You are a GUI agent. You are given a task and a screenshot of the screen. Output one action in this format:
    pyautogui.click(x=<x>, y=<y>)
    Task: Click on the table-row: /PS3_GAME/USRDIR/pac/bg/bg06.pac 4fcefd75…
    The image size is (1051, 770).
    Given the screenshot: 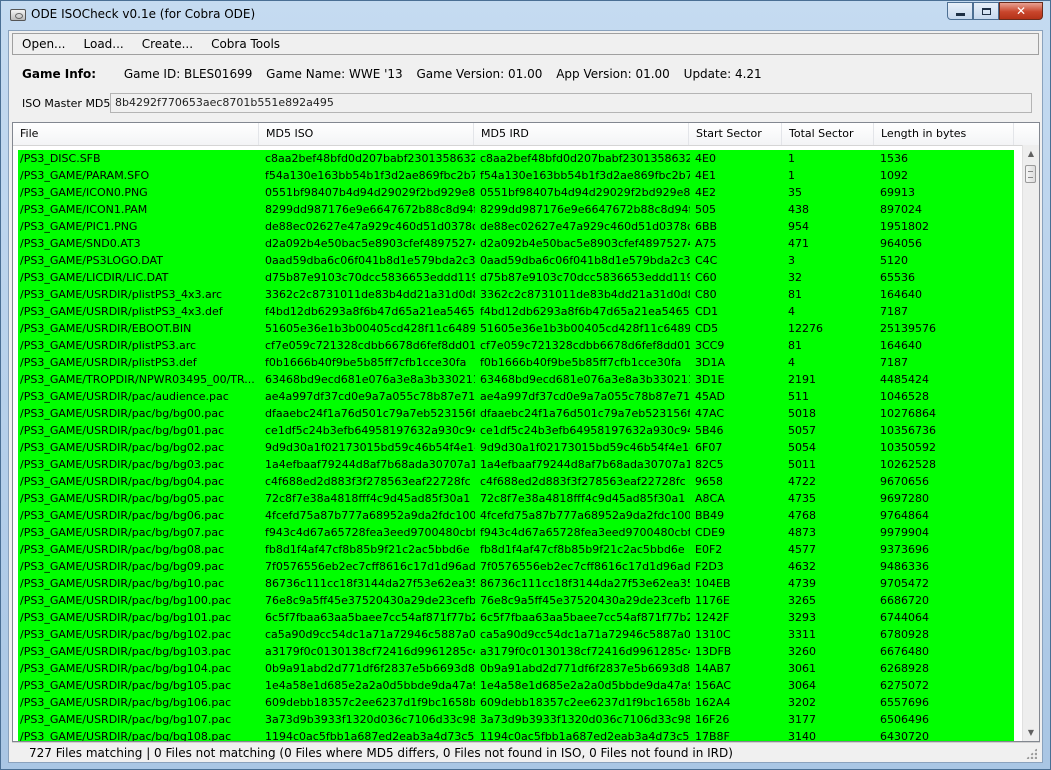 What is the action you would take?
    pyautogui.click(x=516, y=515)
    